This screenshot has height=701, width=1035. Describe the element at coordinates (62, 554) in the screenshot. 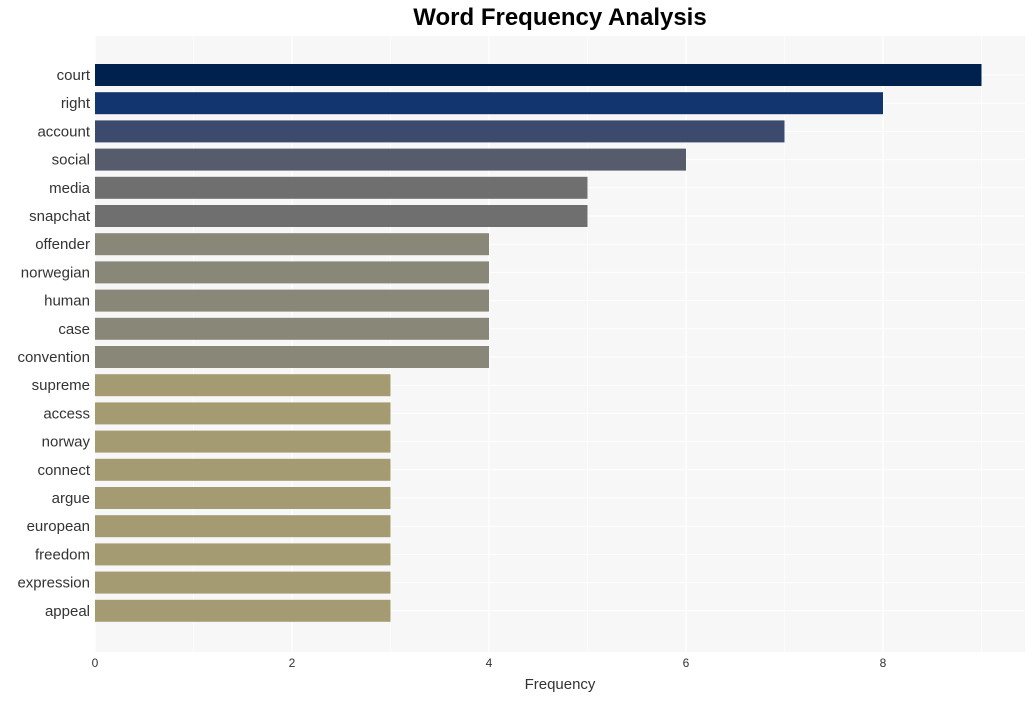

I see `y-tick-label-freedom: freedom` at that location.